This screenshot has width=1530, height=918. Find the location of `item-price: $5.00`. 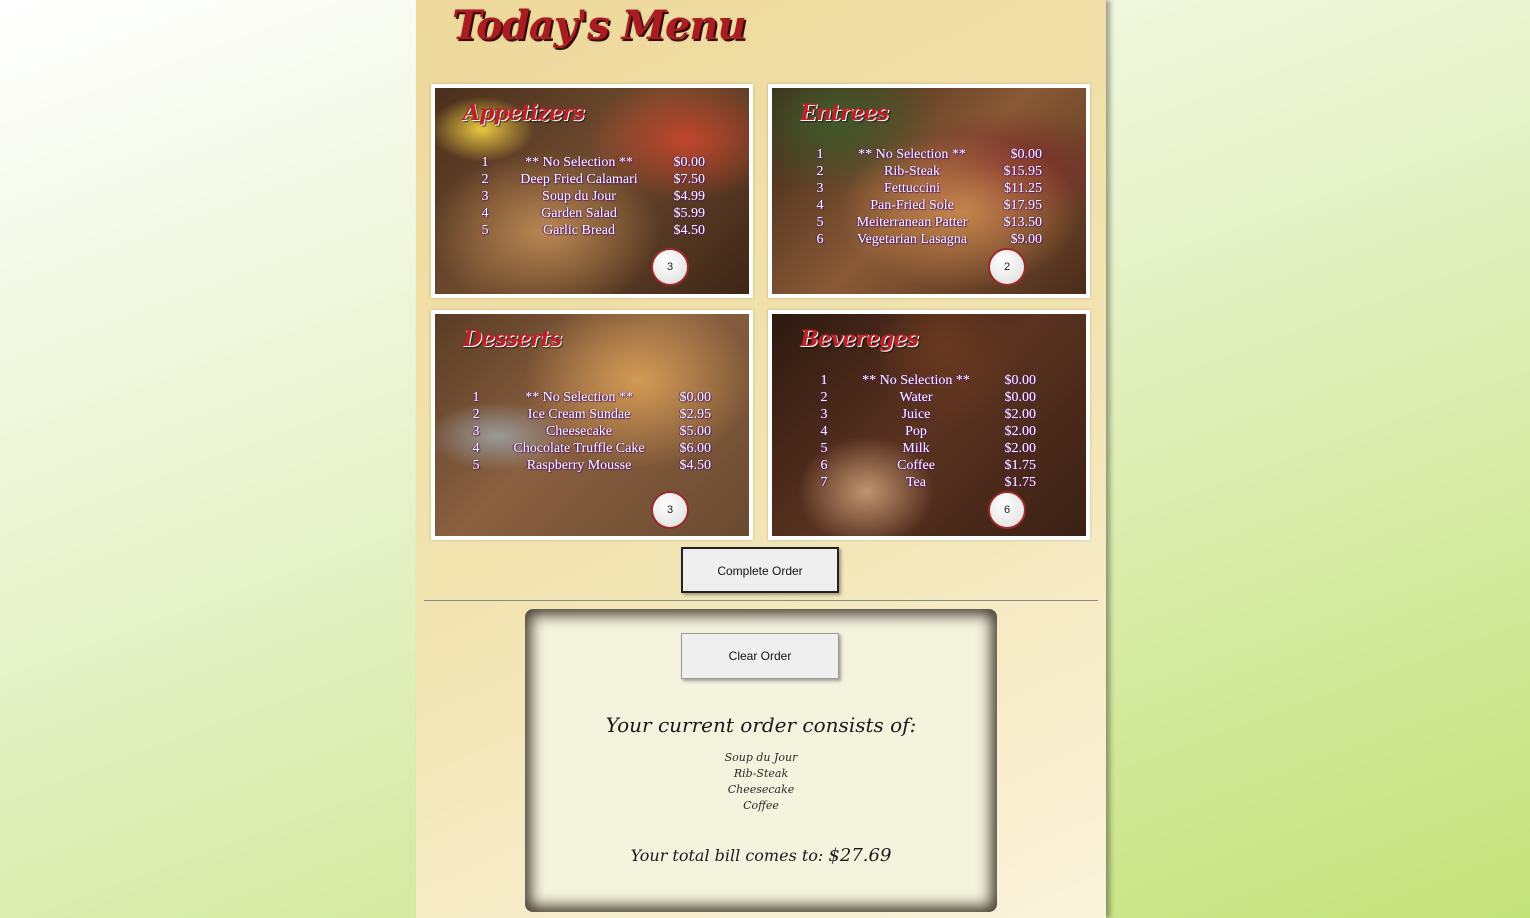

item-price: $5.00 is located at coordinates (695, 431).